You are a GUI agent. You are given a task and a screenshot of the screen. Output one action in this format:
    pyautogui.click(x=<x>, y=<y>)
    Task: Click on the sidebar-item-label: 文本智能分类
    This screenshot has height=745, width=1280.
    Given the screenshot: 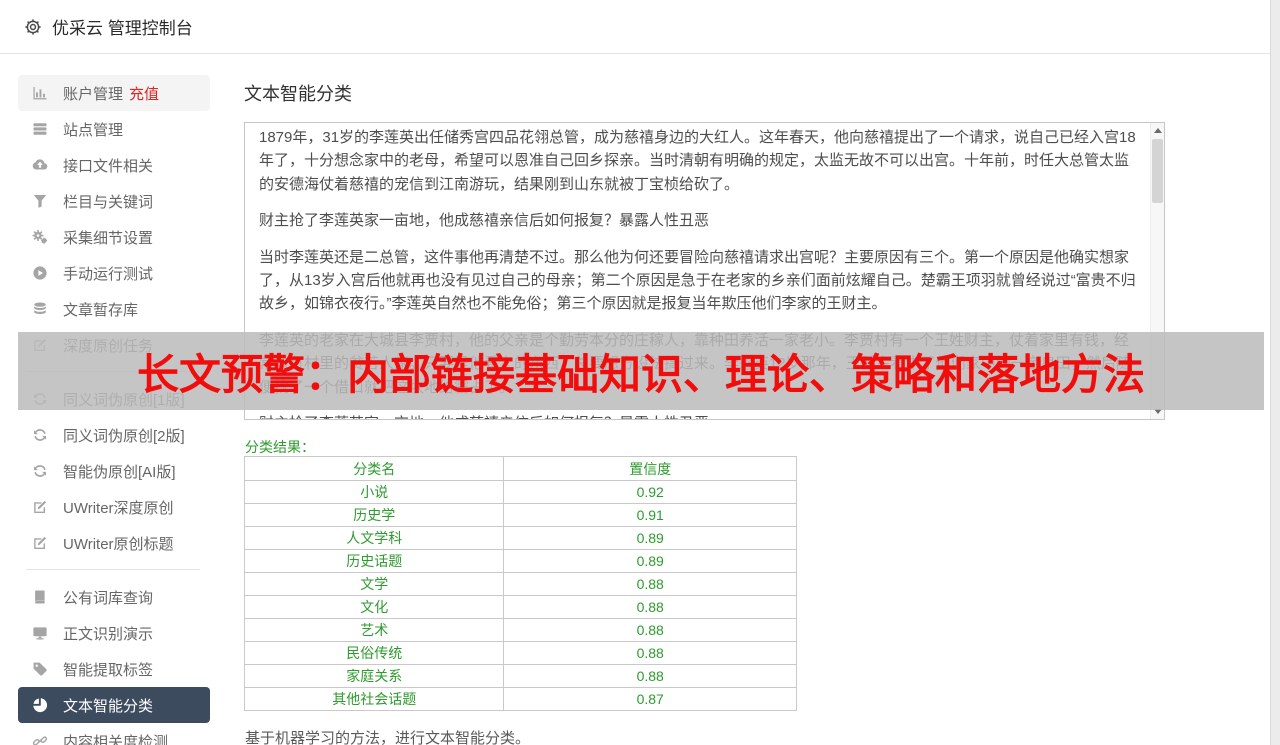 What is the action you would take?
    pyautogui.click(x=108, y=706)
    